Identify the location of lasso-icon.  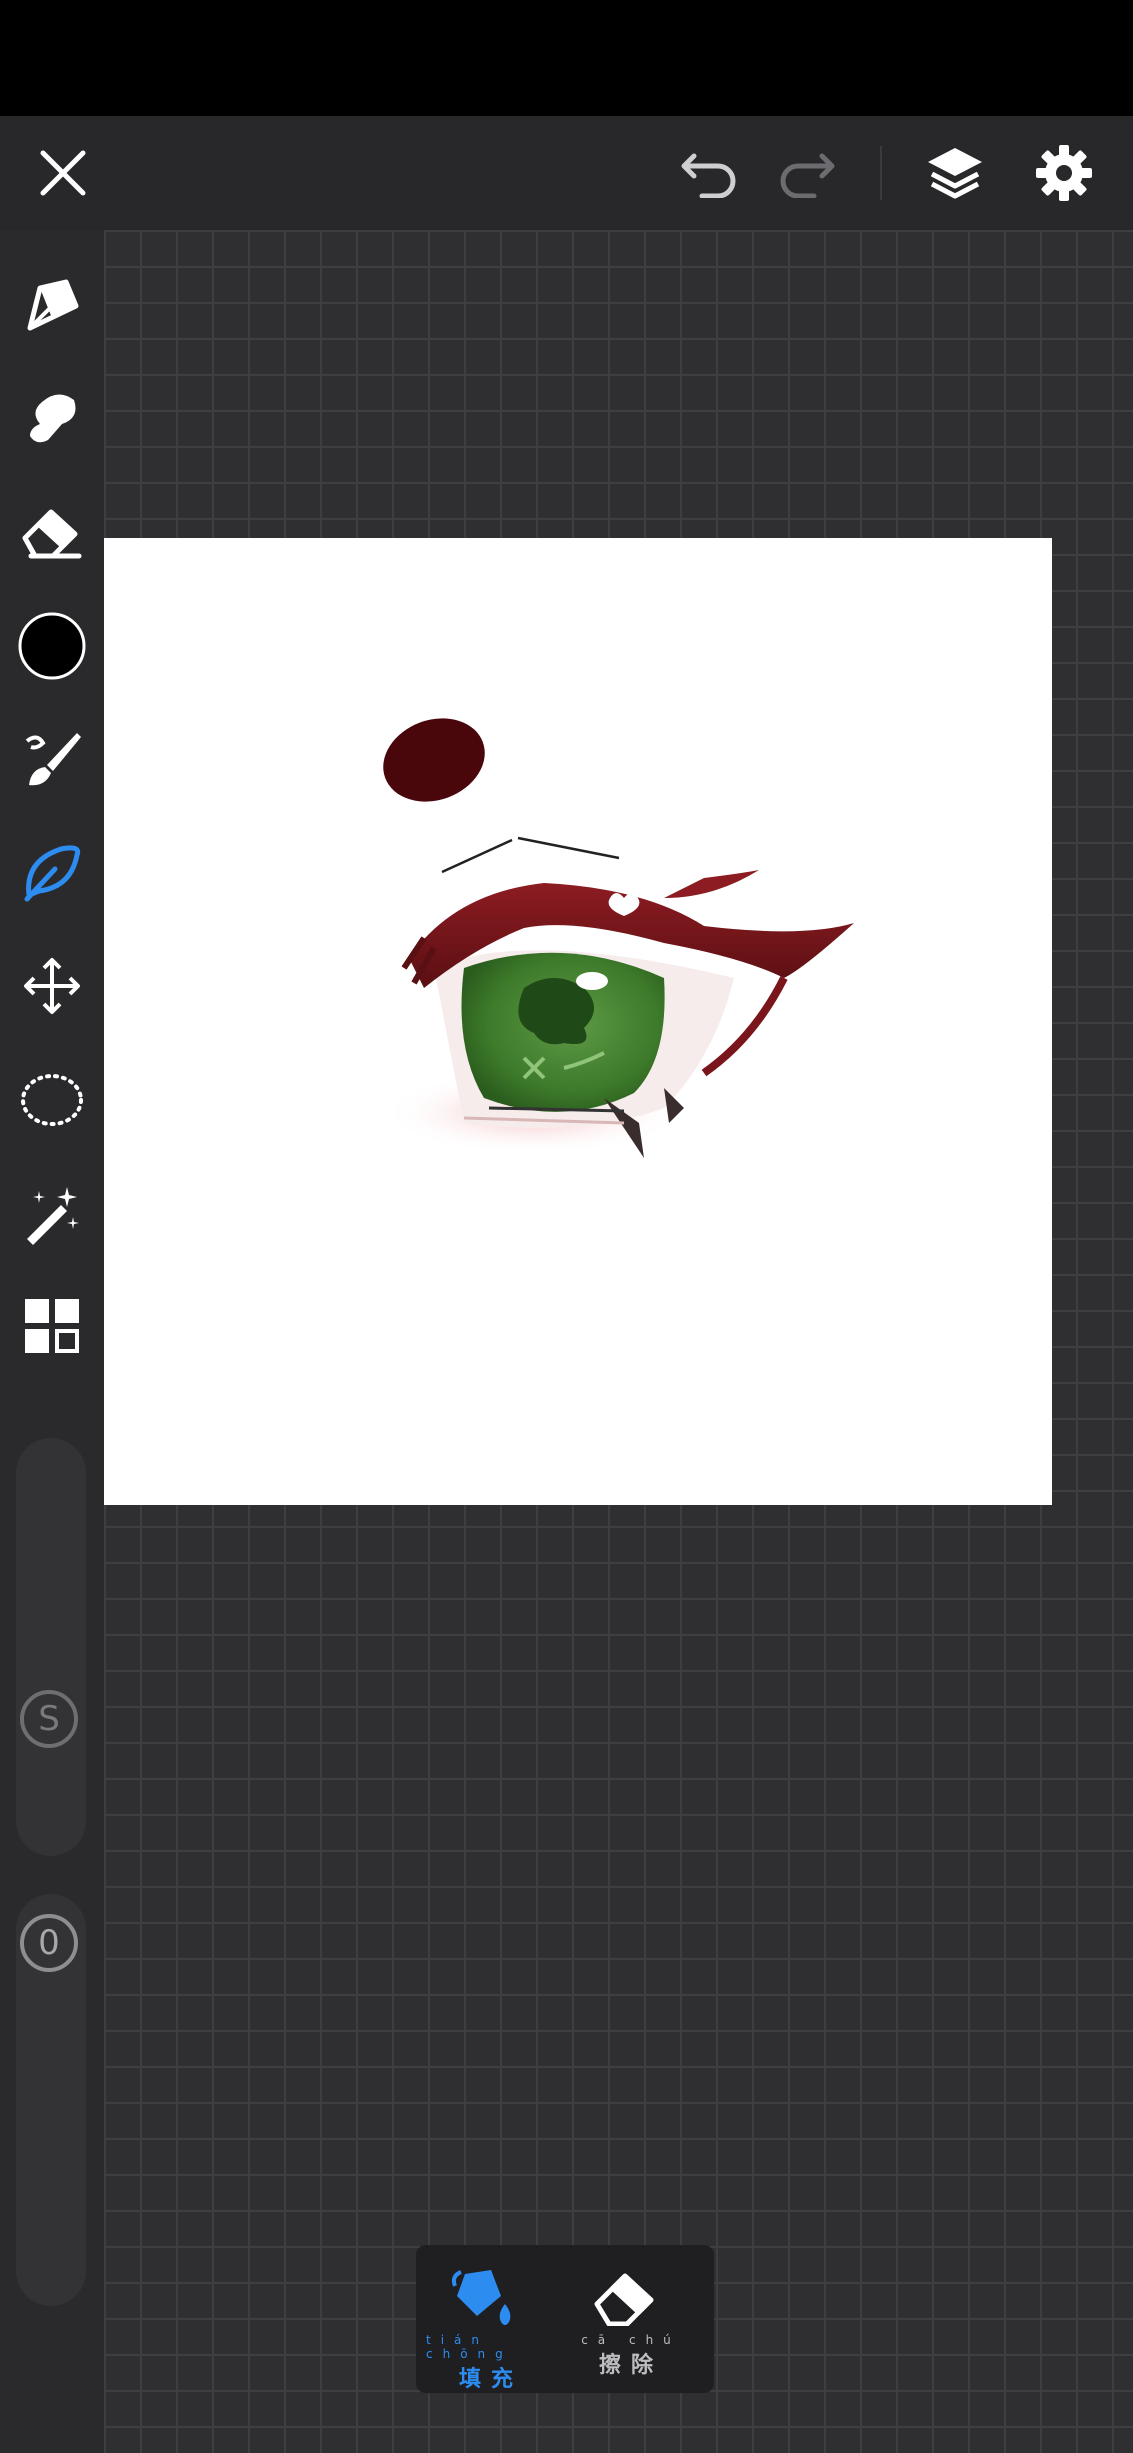
(52, 1100).